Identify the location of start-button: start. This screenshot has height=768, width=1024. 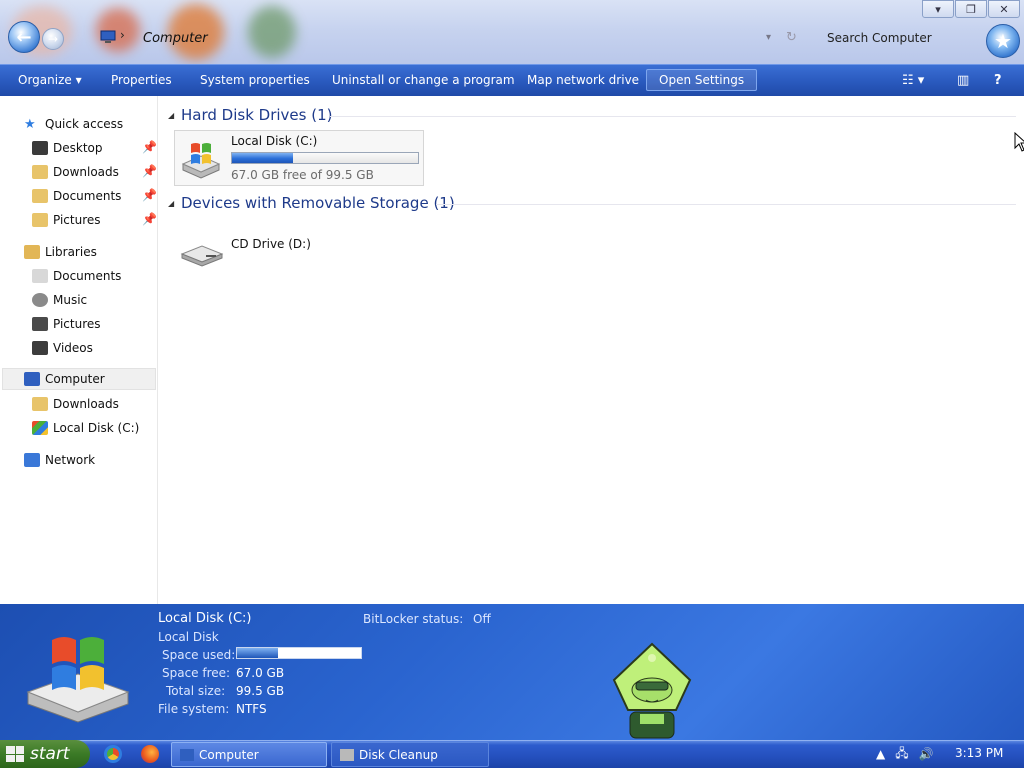
(45, 754).